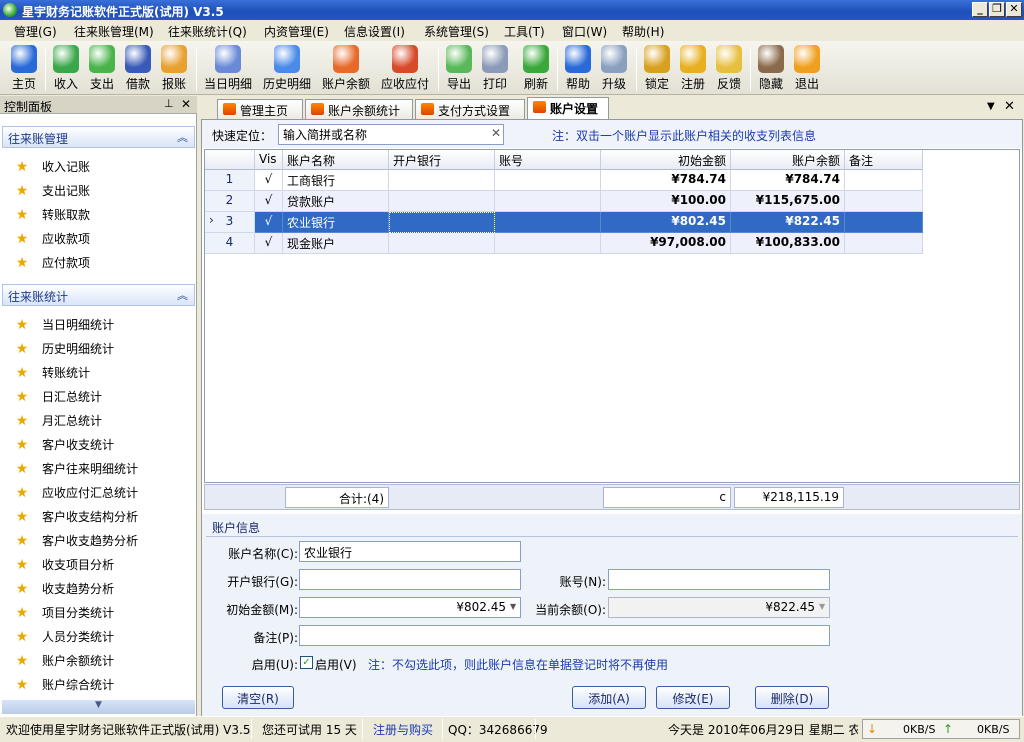  Describe the element at coordinates (76, 516) in the screenshot. I see `sidebar-item-structure-analysis: ★ 客户收支结构分析` at that location.